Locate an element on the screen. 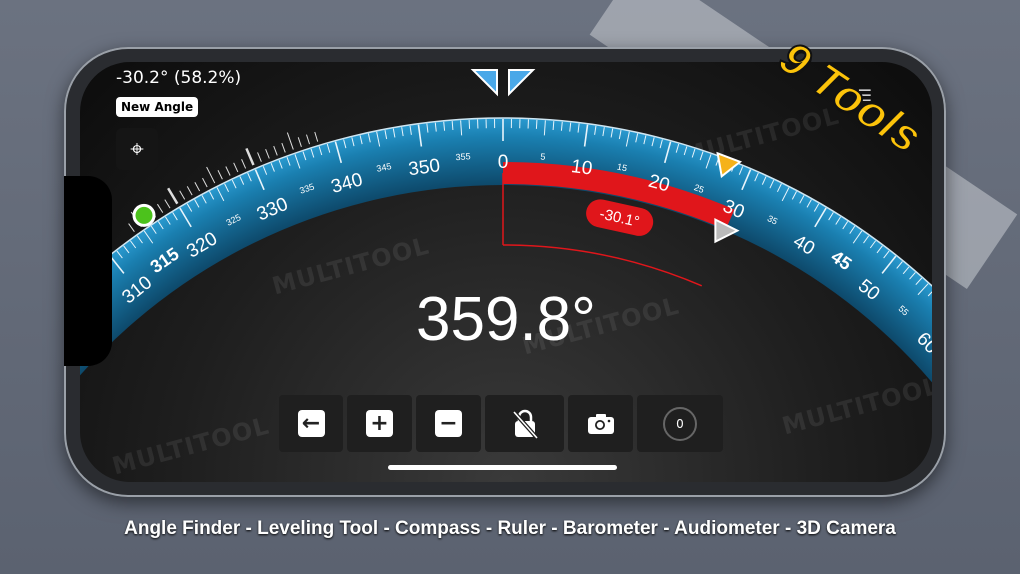 The height and width of the screenshot is (574, 1020). dial-label: 10 is located at coordinates (582, 168).